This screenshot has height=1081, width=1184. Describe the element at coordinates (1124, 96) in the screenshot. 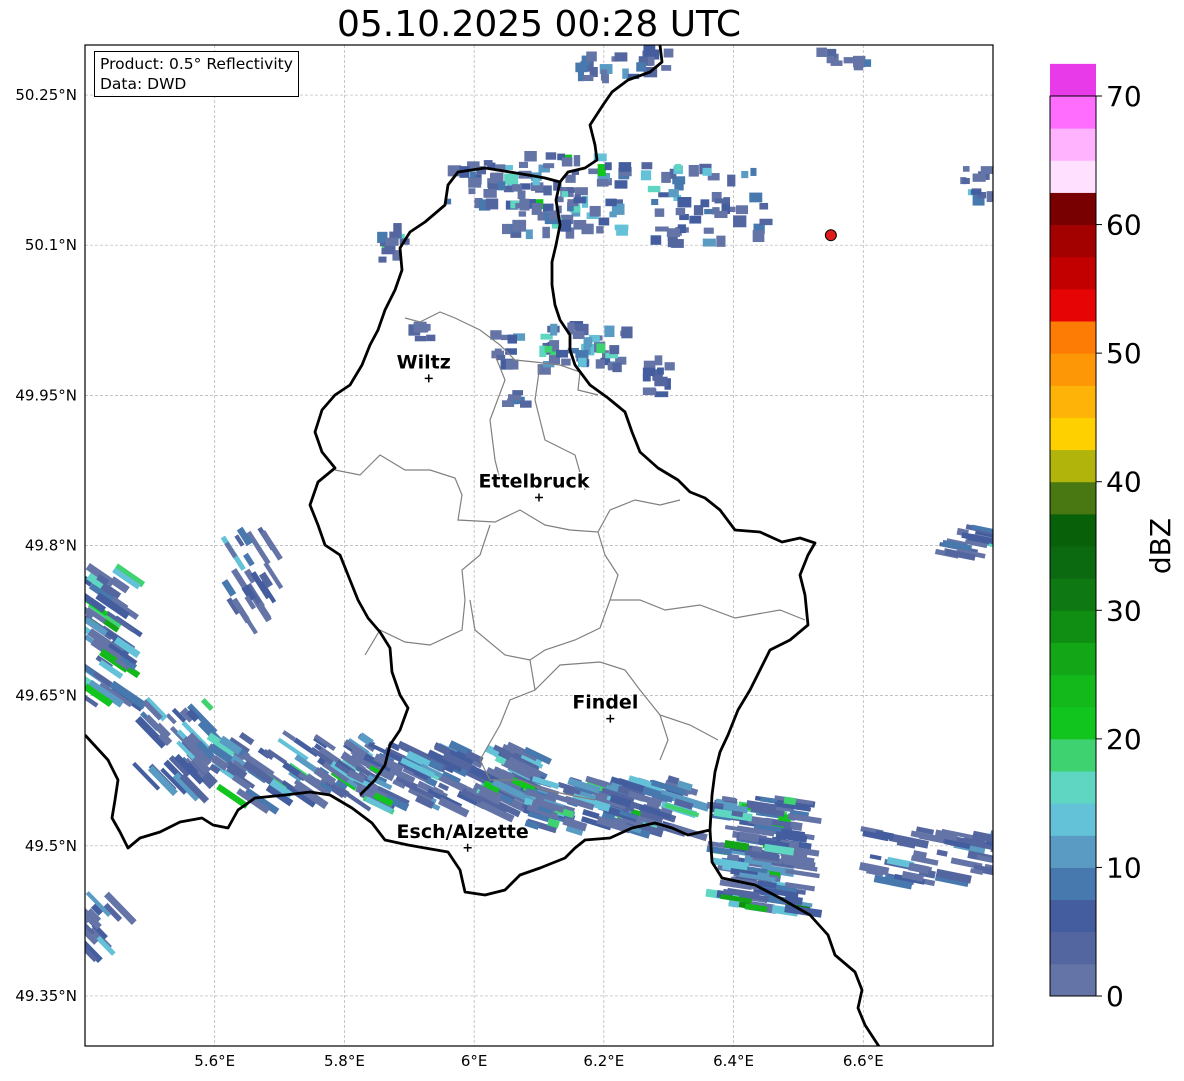

I see `colorbar-tick-label: 70` at that location.